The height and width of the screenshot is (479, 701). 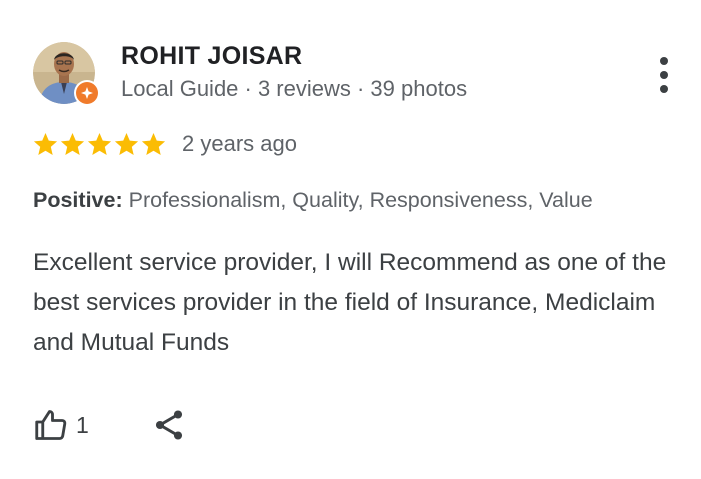 What do you see at coordinates (211, 56) in the screenshot?
I see `reviewer-name: ROHIT JOISAR` at bounding box center [211, 56].